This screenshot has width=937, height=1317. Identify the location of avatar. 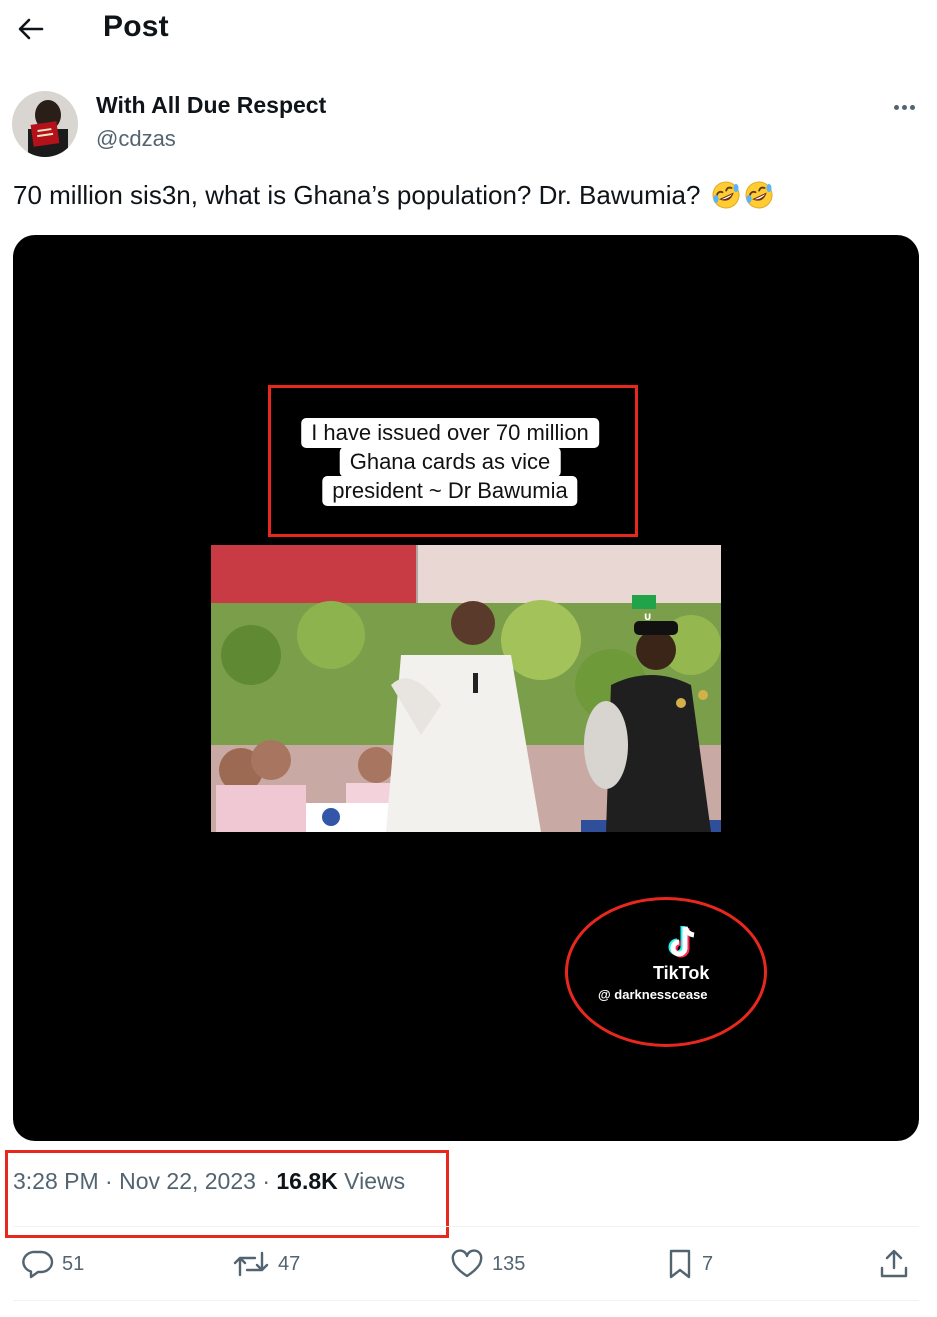
(45, 124).